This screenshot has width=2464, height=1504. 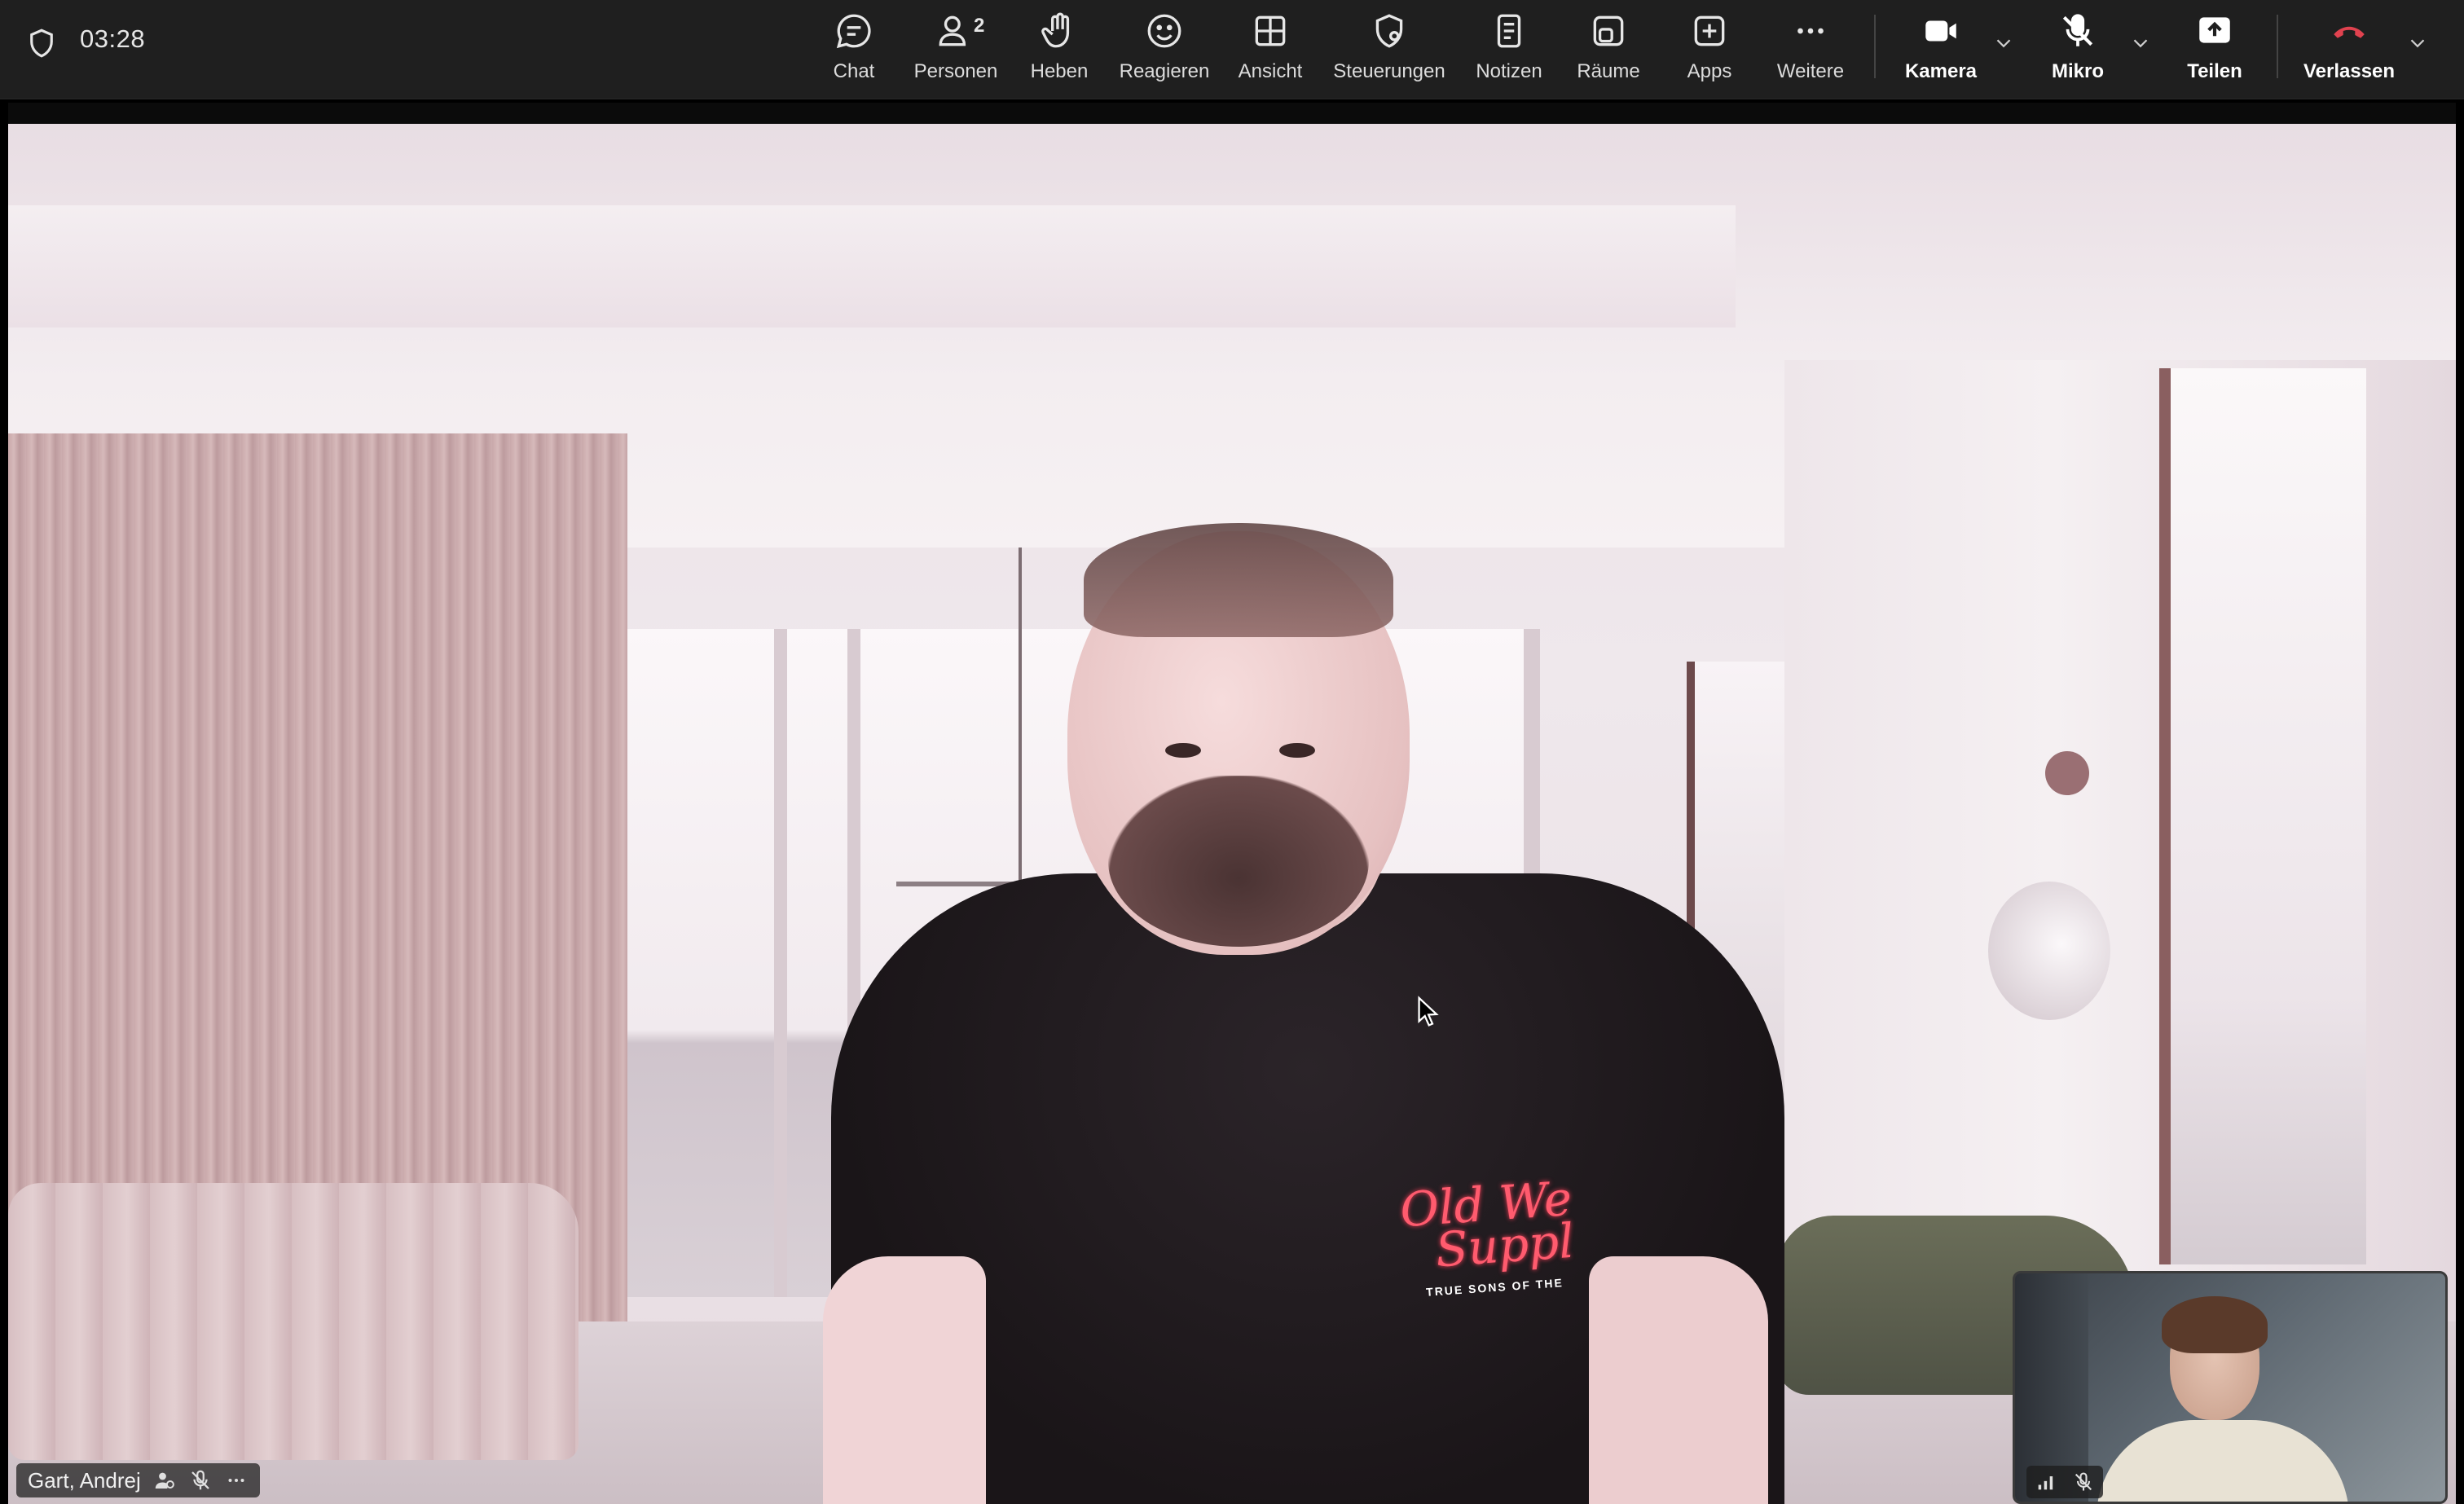 I want to click on shield-icon, so click(x=41, y=43).